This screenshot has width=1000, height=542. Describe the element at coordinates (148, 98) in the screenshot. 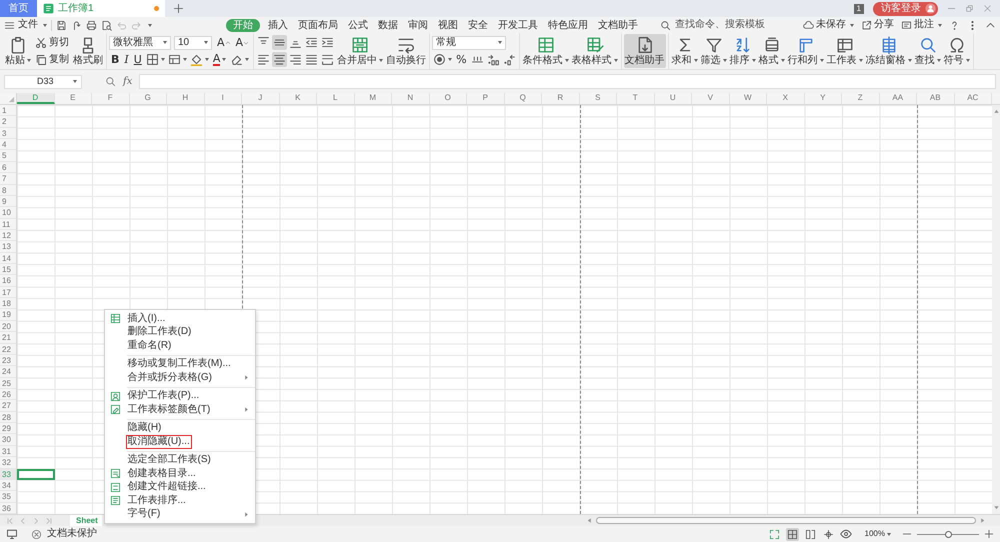

I see `column-header: G` at that location.